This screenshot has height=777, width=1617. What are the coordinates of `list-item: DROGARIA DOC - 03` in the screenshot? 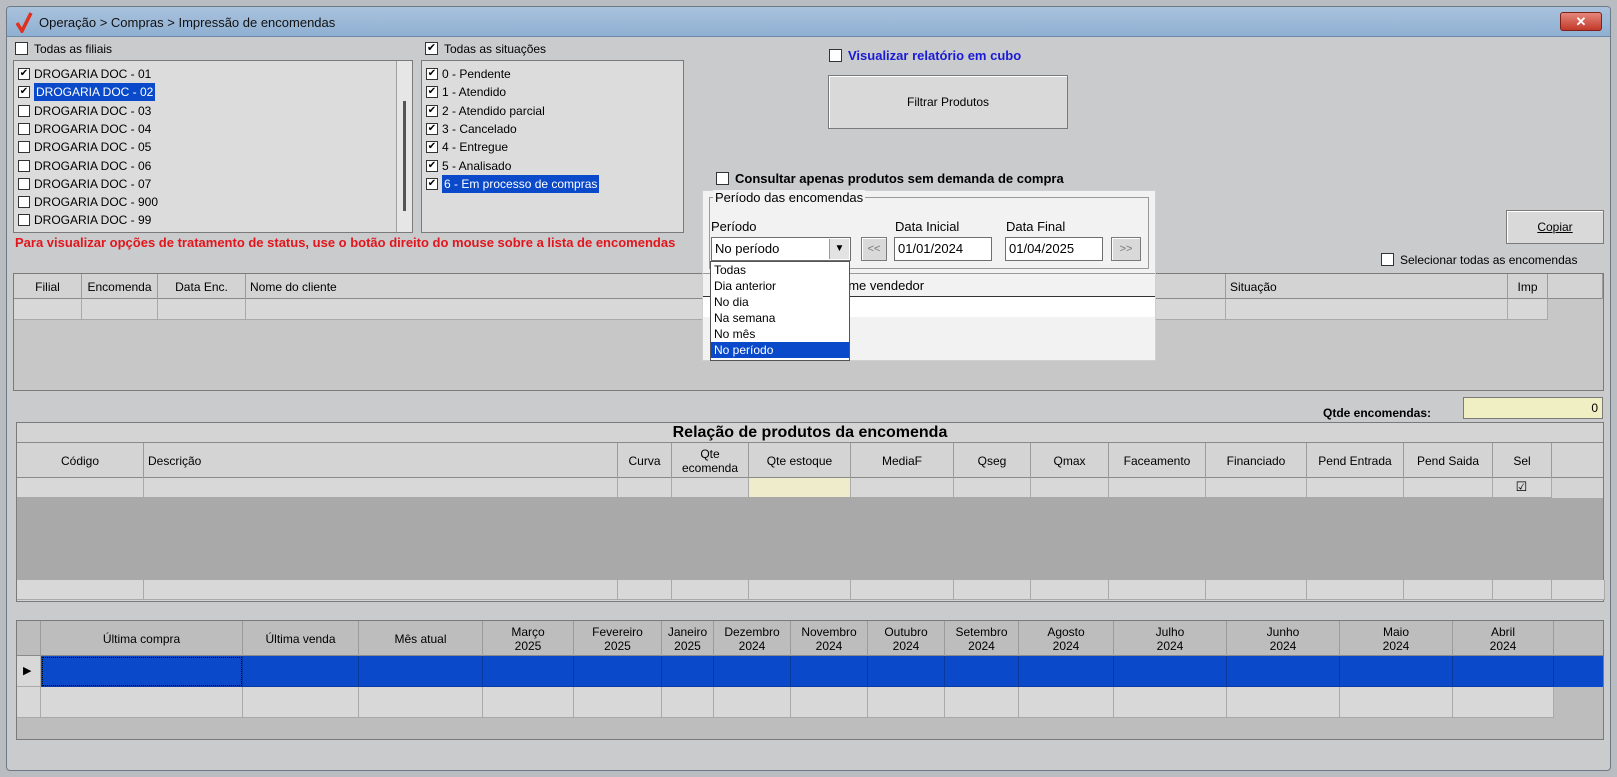 It's located at (213, 111).